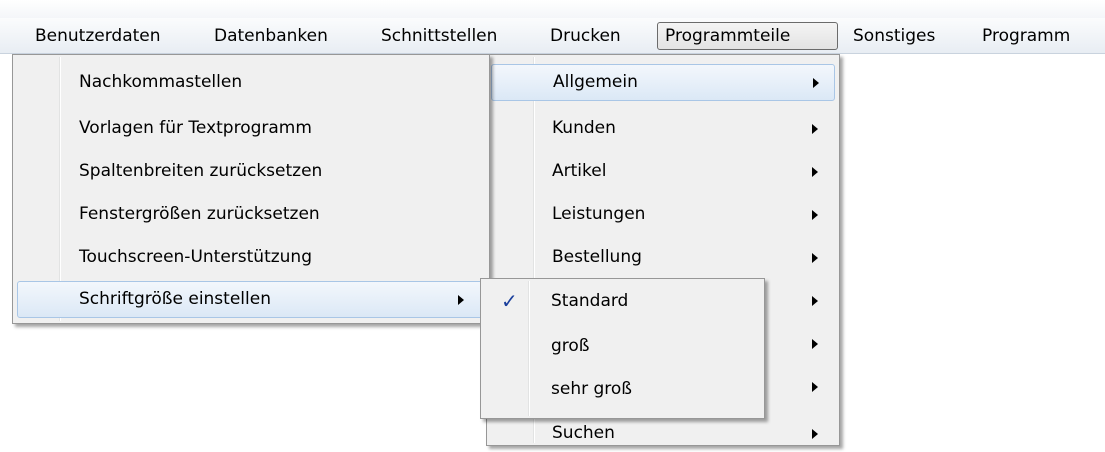 This screenshot has width=1105, height=452. Describe the element at coordinates (584, 128) in the screenshot. I see `menu-item-label: Kunden` at that location.